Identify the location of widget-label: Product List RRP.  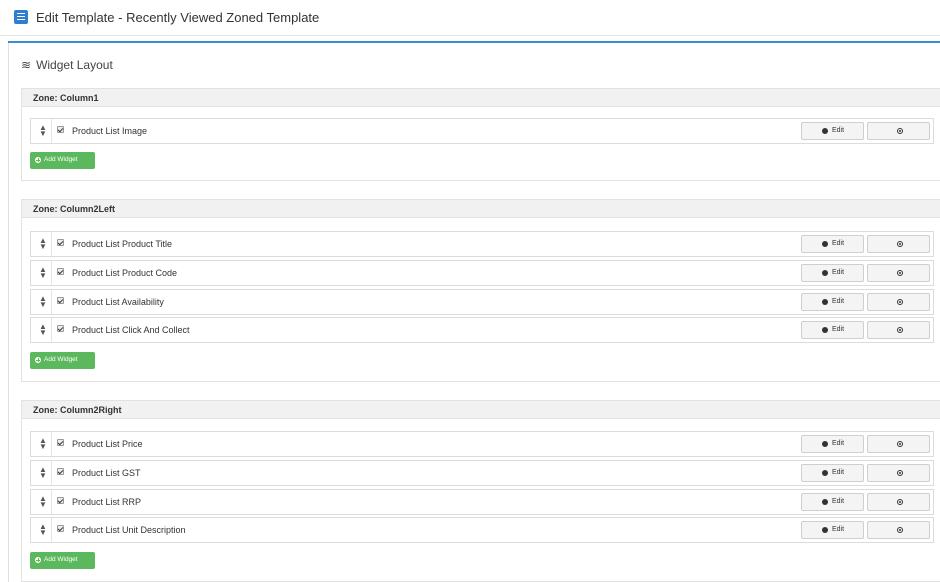
(107, 502).